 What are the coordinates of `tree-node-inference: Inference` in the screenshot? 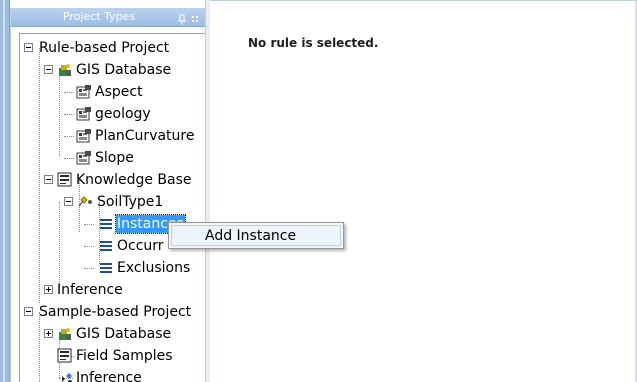 It's located at (113, 290).